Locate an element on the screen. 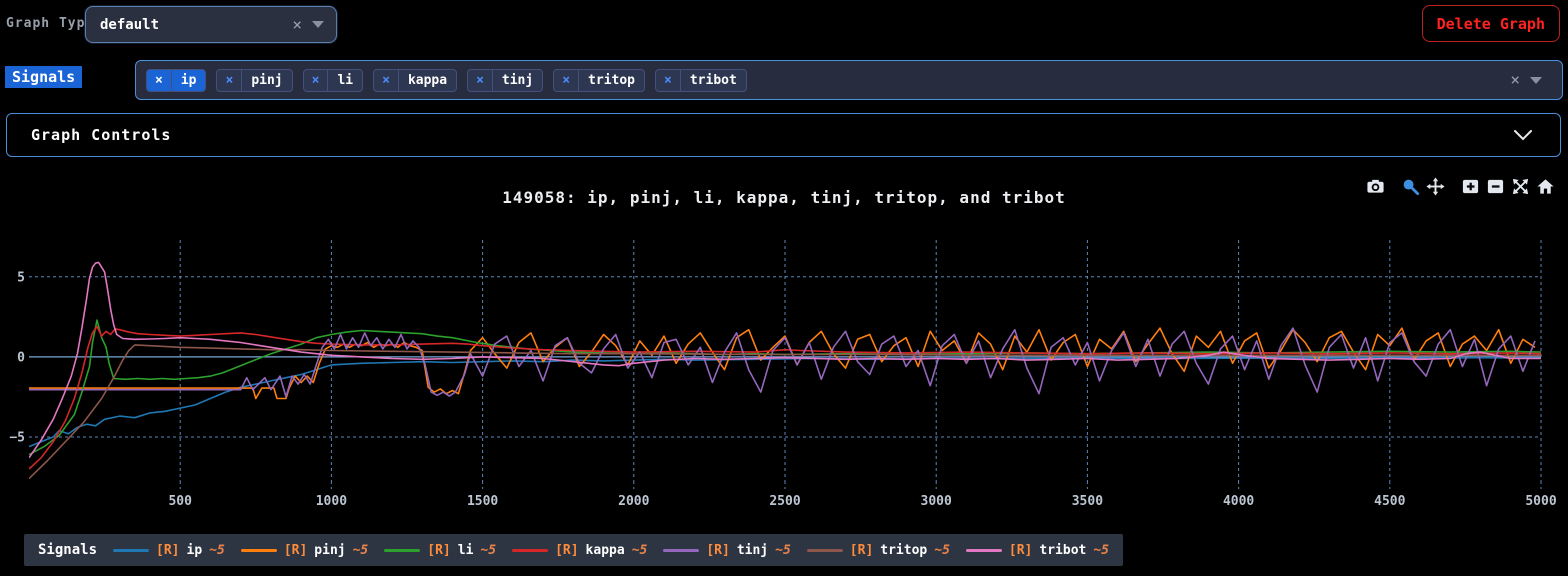 The image size is (1568, 576). signal-tag-label: tribot is located at coordinates (713, 80).